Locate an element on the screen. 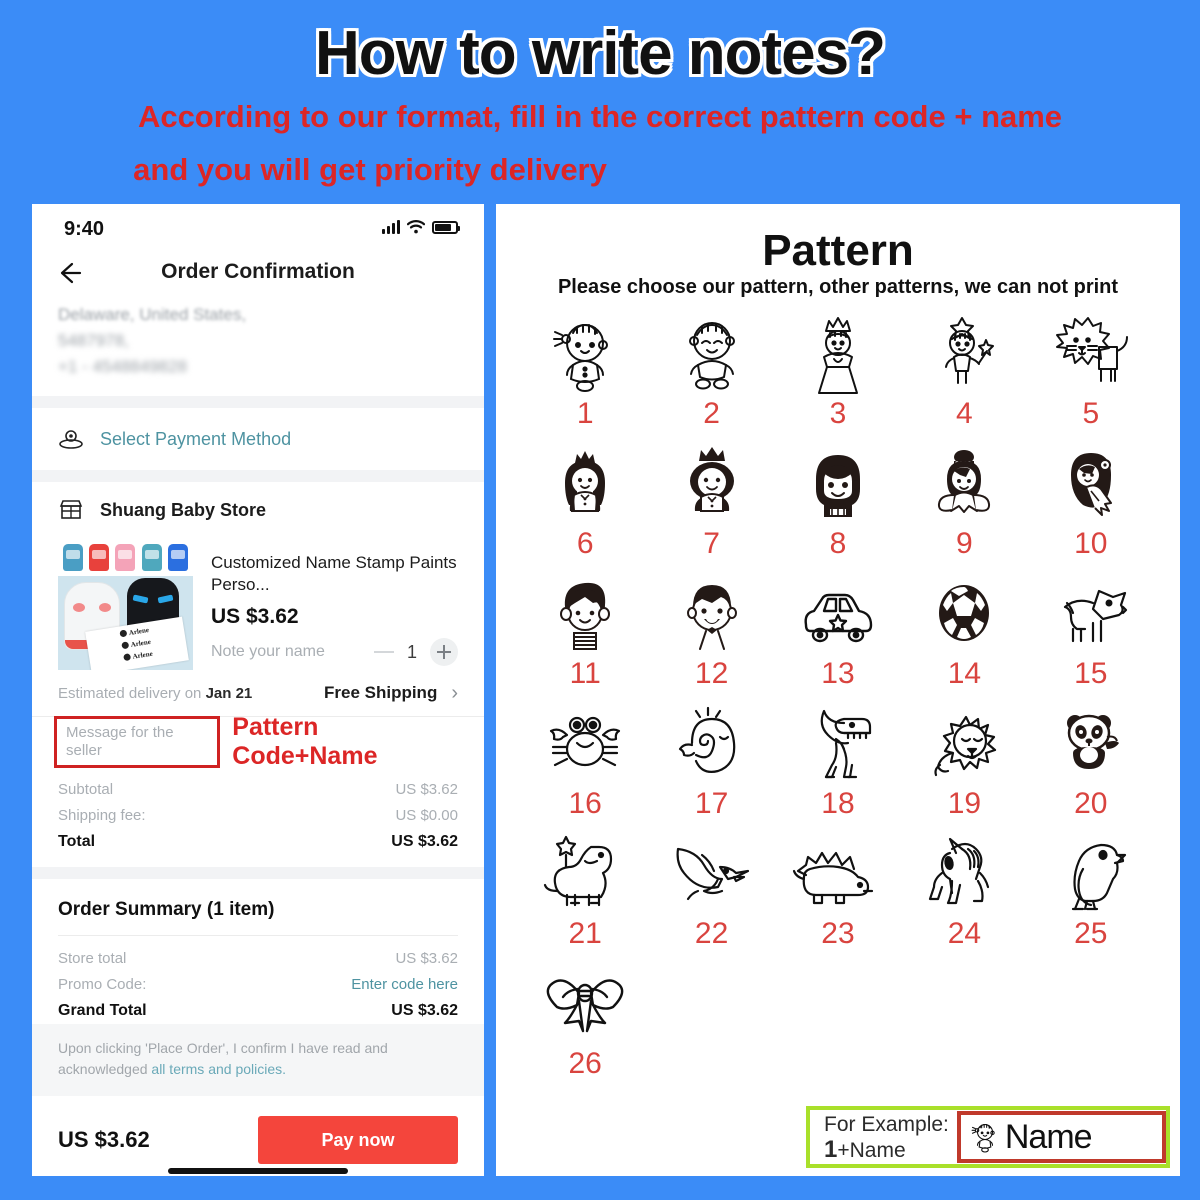  pattern-number-7: 7 is located at coordinates (711, 543).